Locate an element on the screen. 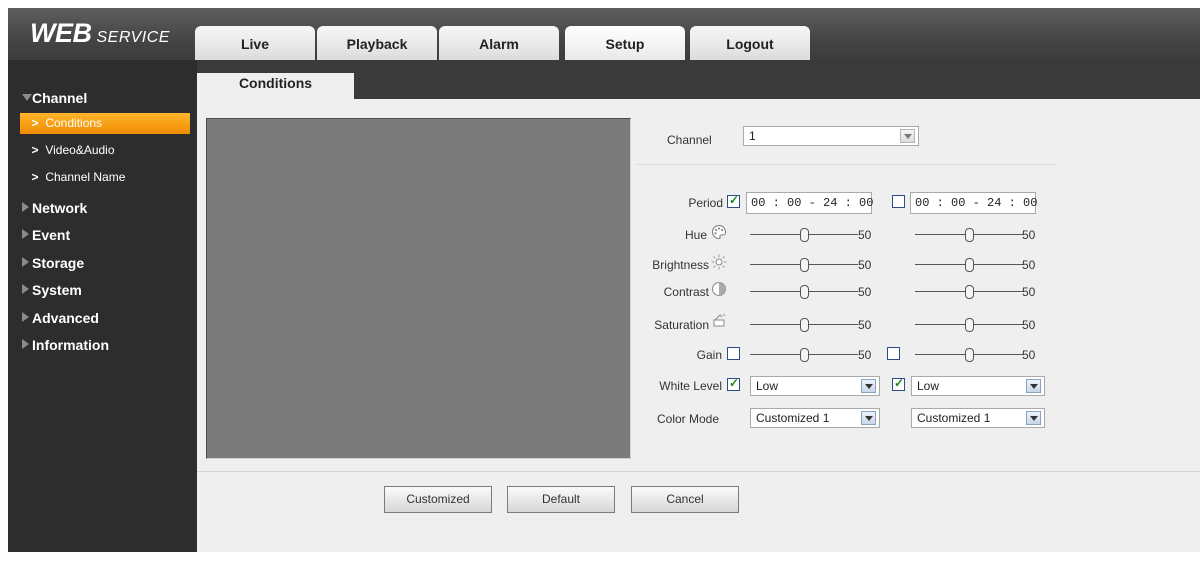 The height and width of the screenshot is (563, 1200). channel-select-value: 1 is located at coordinates (752, 136).